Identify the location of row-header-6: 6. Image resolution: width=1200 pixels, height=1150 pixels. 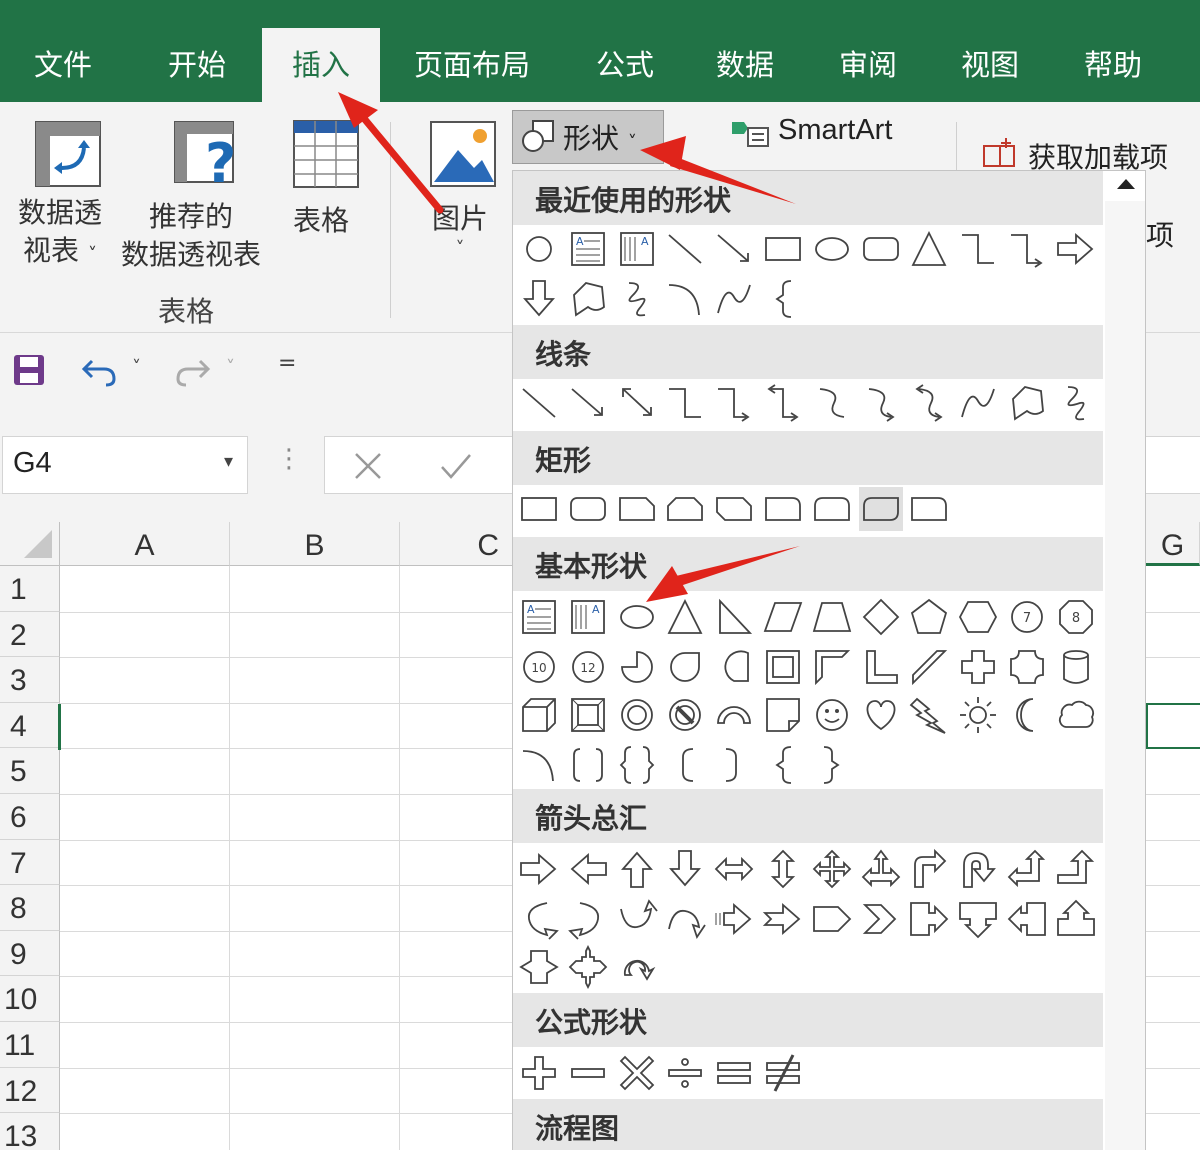
(30, 817).